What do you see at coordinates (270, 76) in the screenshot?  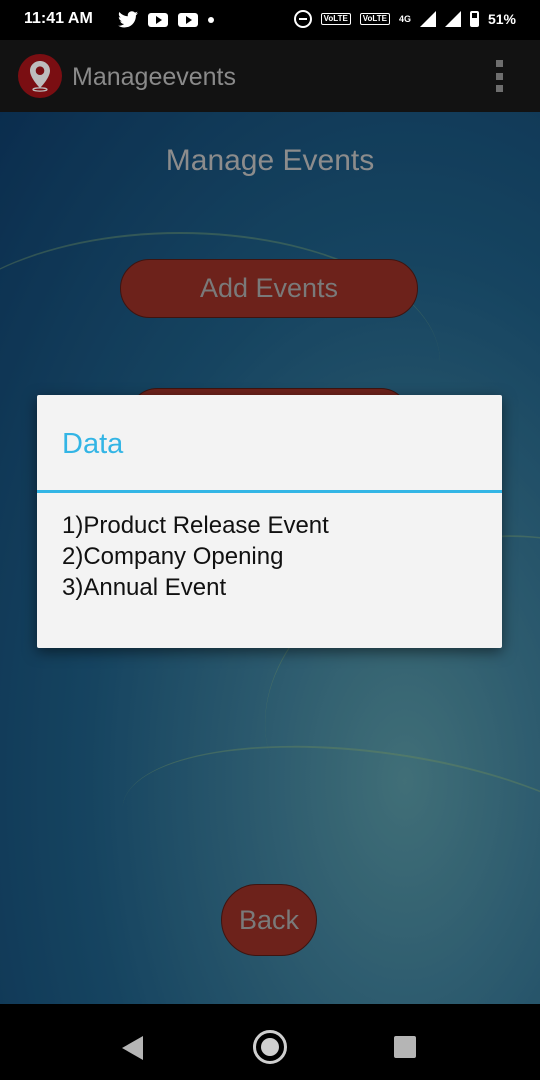 I see `app-bar: Manageevents` at bounding box center [270, 76].